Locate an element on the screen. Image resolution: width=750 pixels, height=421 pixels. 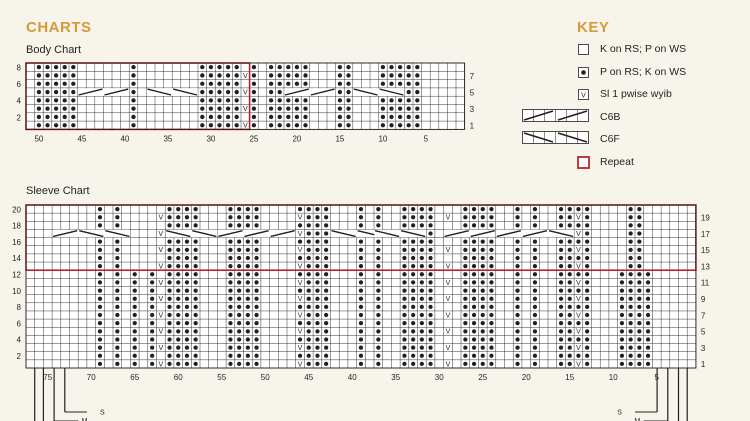
body-column-label: 25 is located at coordinates (253, 138).